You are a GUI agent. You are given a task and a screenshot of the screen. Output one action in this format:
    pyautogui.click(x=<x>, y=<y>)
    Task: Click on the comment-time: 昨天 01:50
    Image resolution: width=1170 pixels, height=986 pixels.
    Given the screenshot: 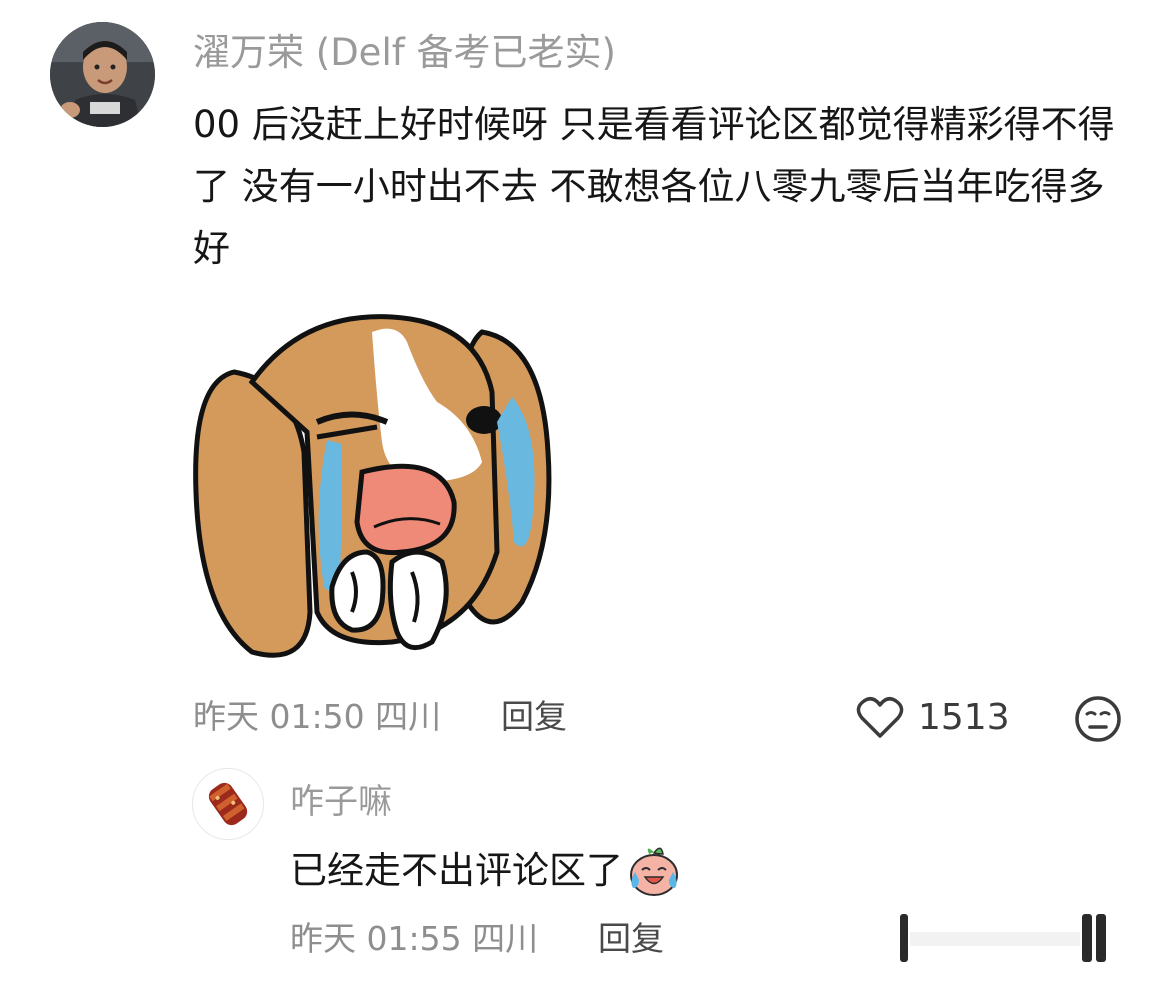 What is the action you would take?
    pyautogui.click(x=279, y=716)
    